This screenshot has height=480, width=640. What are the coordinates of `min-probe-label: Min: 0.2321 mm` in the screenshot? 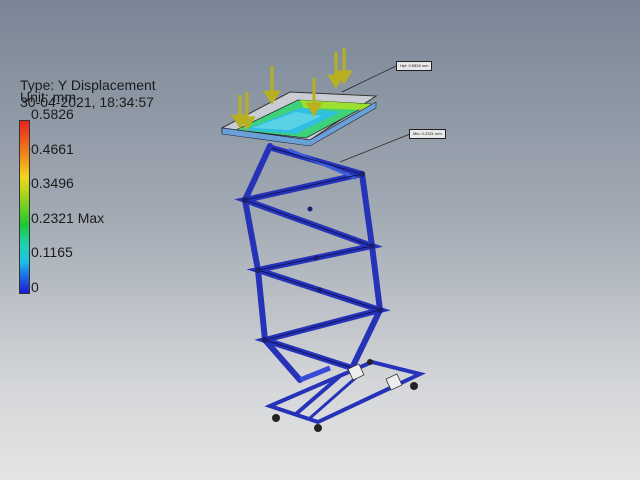 It's located at (427, 134).